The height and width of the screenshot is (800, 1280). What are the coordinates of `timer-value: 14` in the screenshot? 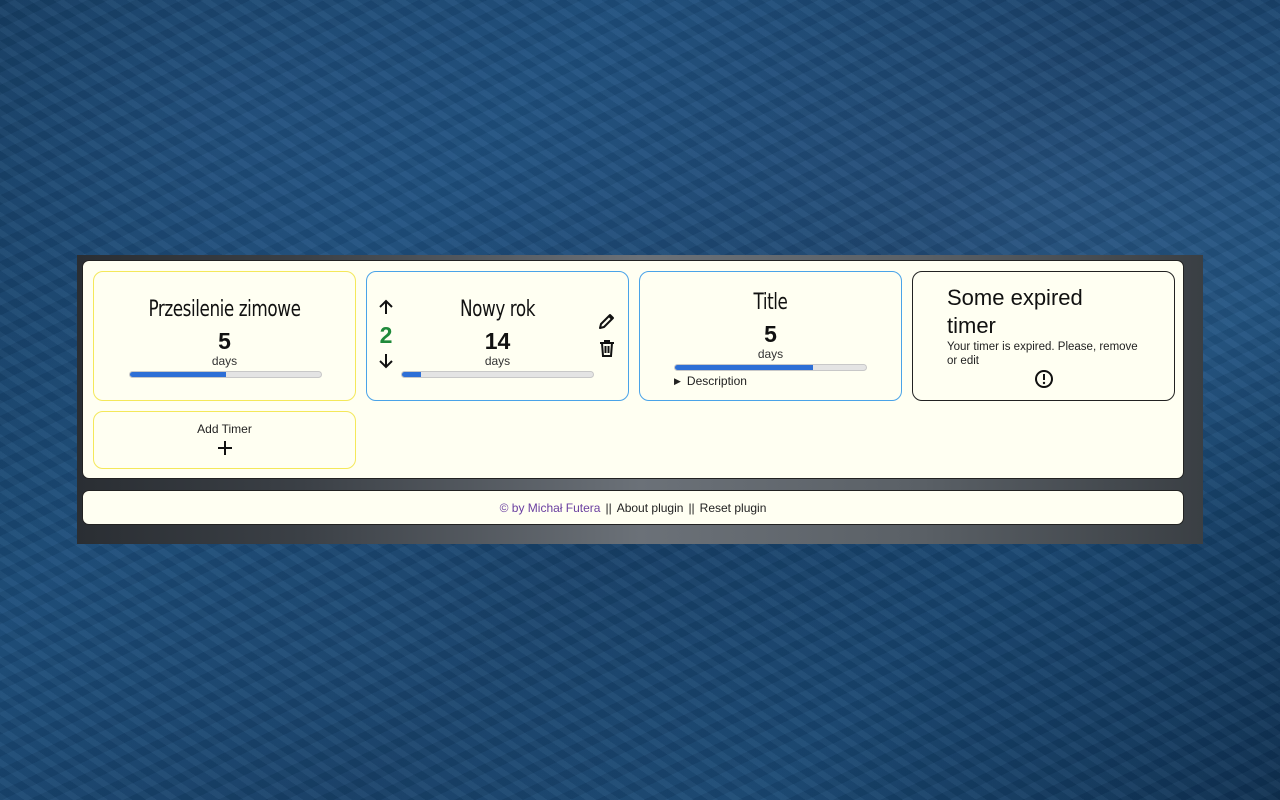 It's located at (497, 341).